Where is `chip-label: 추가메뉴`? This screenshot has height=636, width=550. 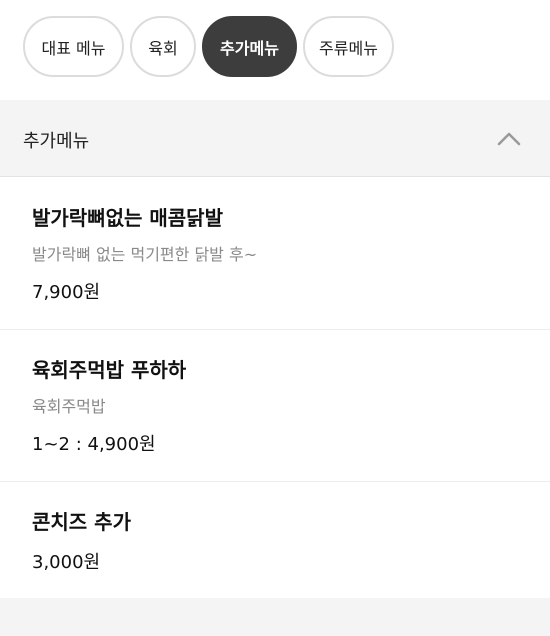 chip-label: 추가메뉴 is located at coordinates (249, 48).